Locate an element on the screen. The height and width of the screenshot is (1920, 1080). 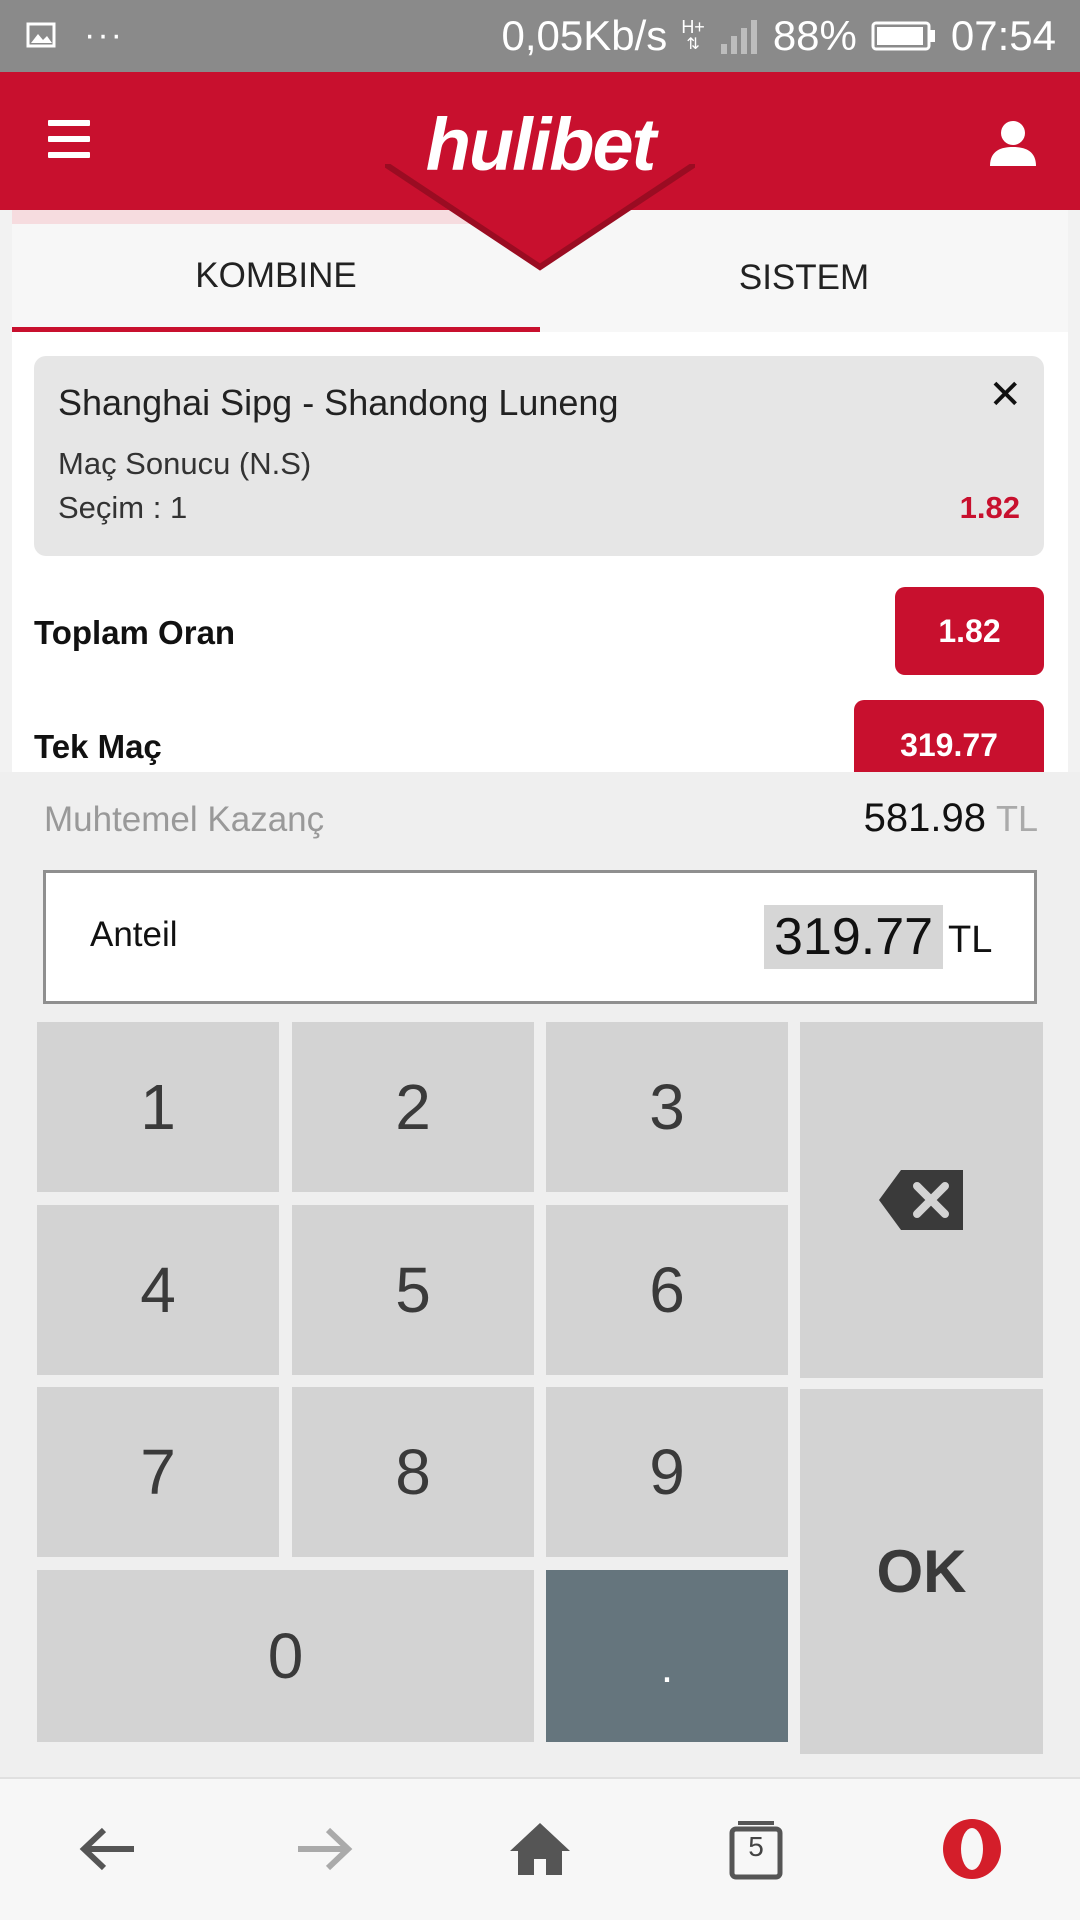
key-decimal: . is located at coordinates (667, 1656).